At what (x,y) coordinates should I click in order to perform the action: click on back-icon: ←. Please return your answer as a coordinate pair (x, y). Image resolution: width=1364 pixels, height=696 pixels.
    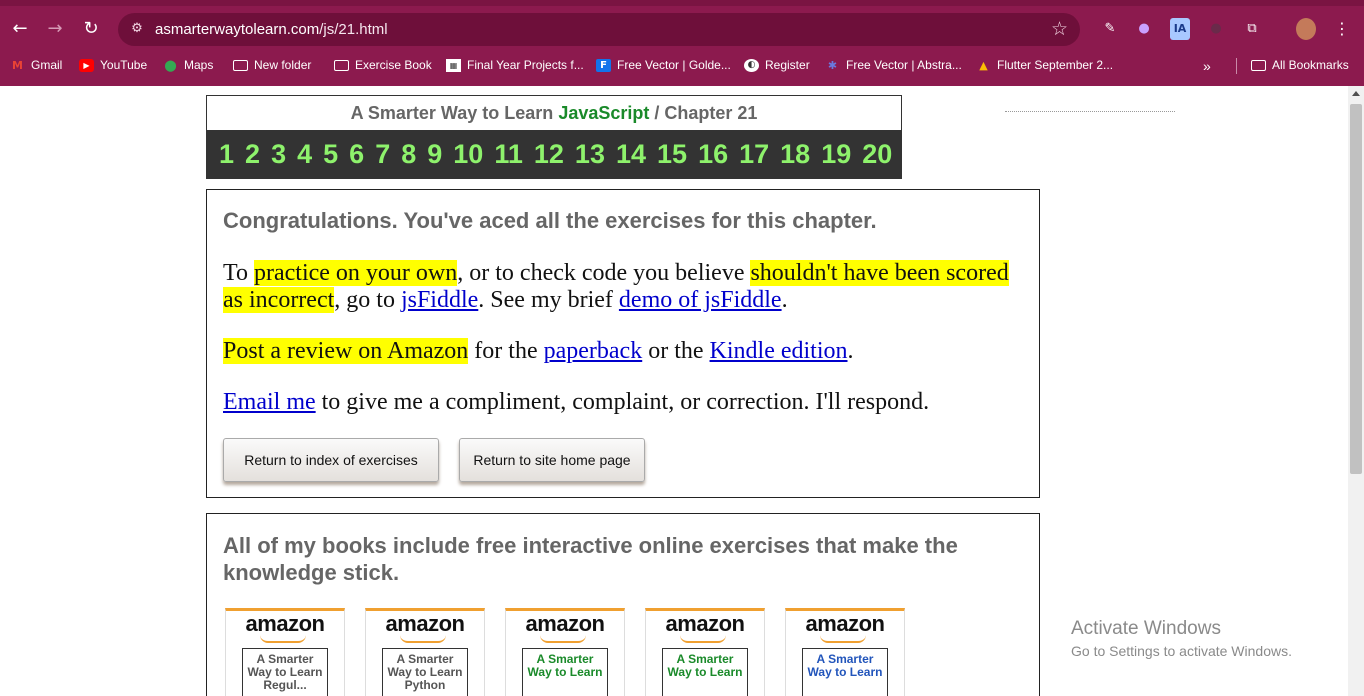
    Looking at the image, I should click on (20, 29).